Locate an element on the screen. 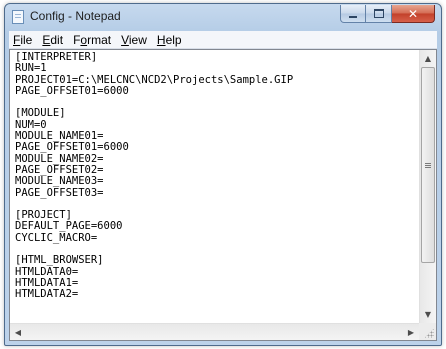 This screenshot has height=349, width=446. grip-icon is located at coordinates (428, 165).